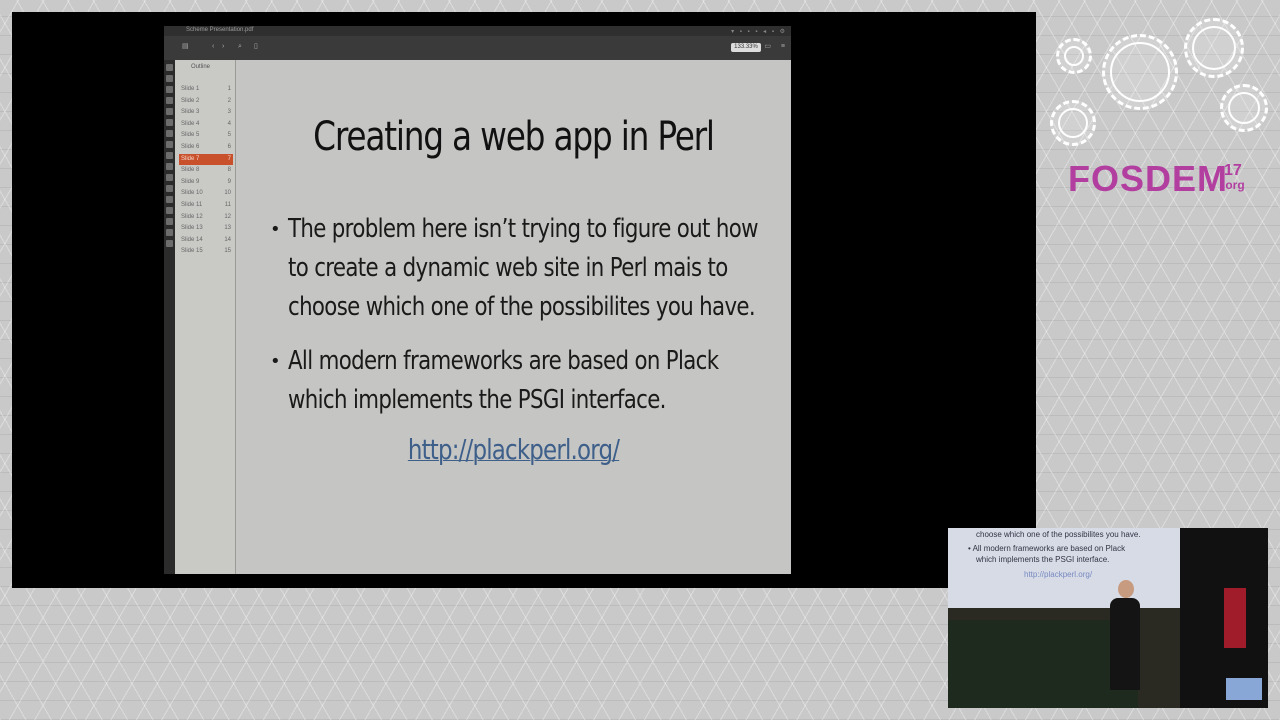  I want to click on slide-item-page: 1, so click(229, 89).